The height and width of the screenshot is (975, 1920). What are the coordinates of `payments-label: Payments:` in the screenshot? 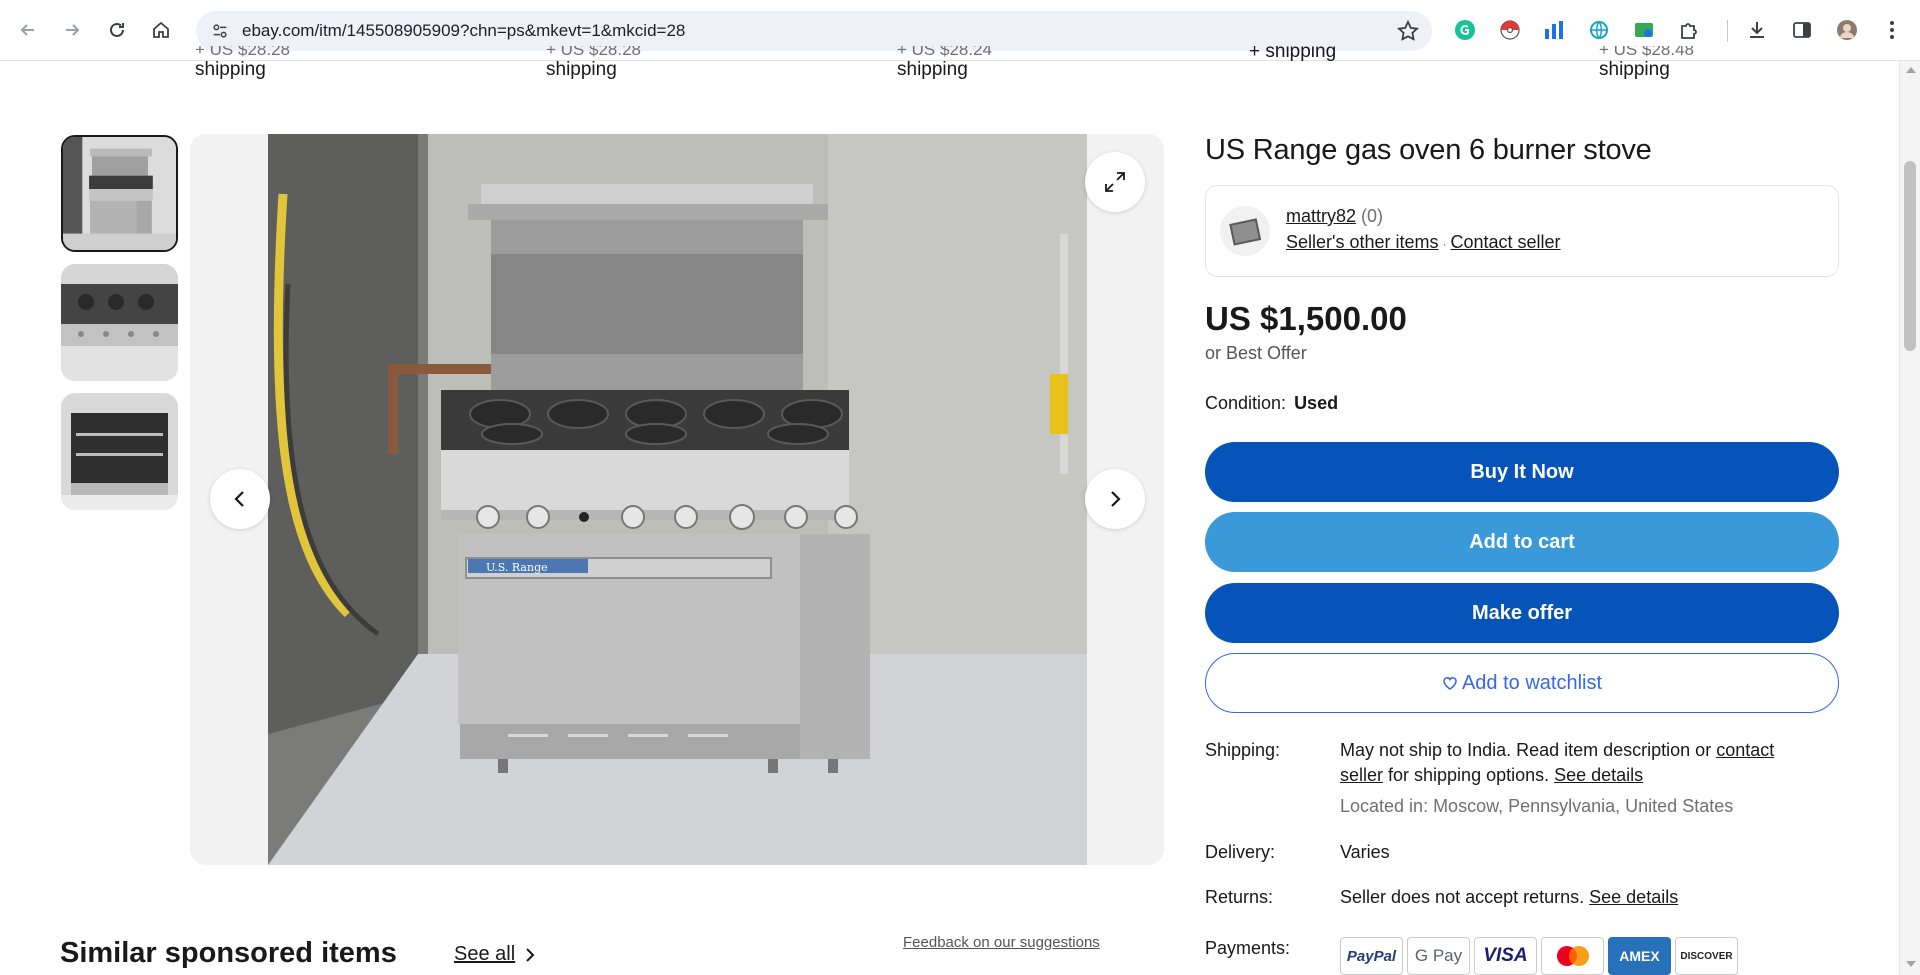 It's located at (1248, 948).